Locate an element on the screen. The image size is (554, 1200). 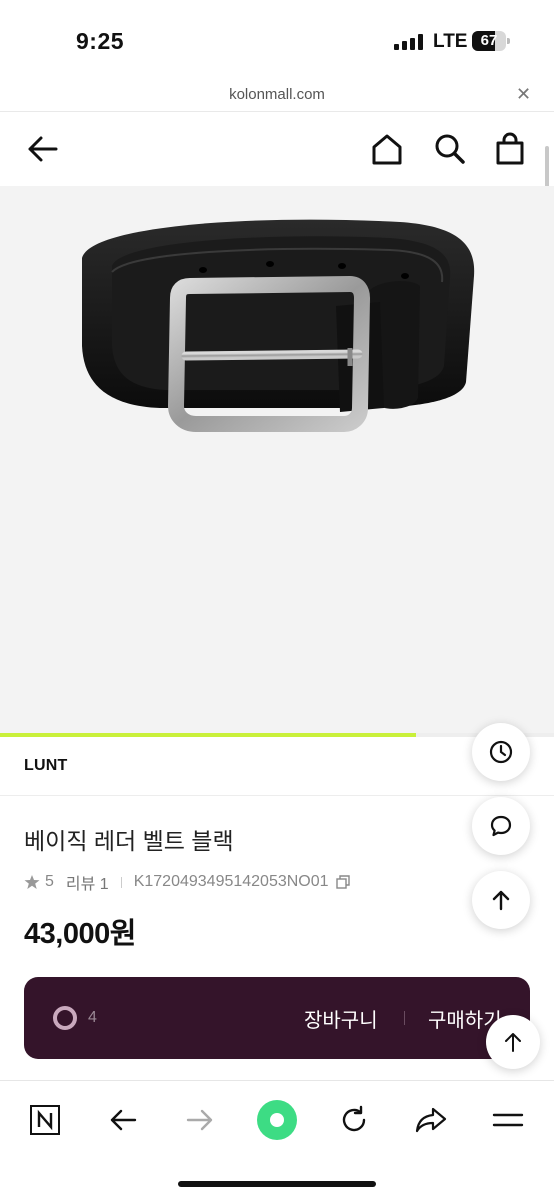
status-bar: 9:25 LTE 67 is located at coordinates (277, 40).